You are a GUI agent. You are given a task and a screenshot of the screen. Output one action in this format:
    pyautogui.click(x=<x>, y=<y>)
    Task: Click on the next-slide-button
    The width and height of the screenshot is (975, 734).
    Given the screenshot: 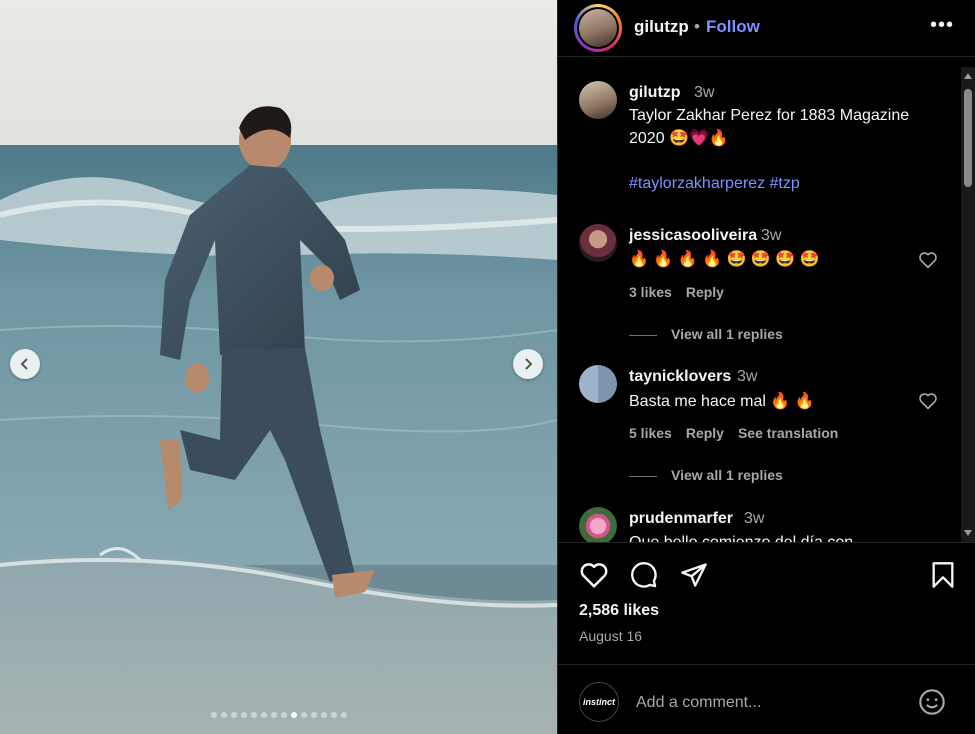 What is the action you would take?
    pyautogui.click(x=528, y=364)
    